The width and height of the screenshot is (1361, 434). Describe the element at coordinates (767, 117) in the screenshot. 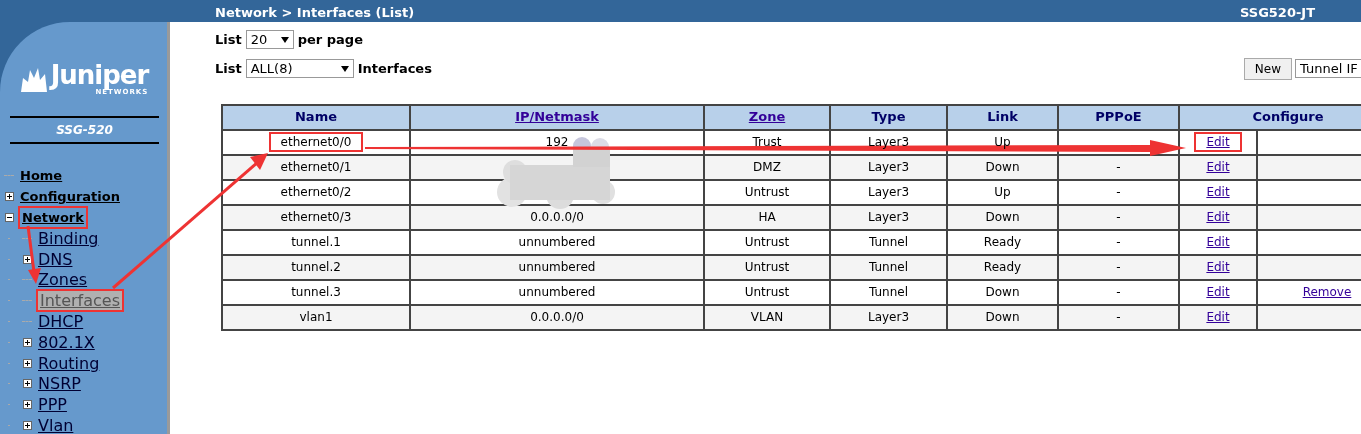

I see `sortable-column-header: Zone` at that location.